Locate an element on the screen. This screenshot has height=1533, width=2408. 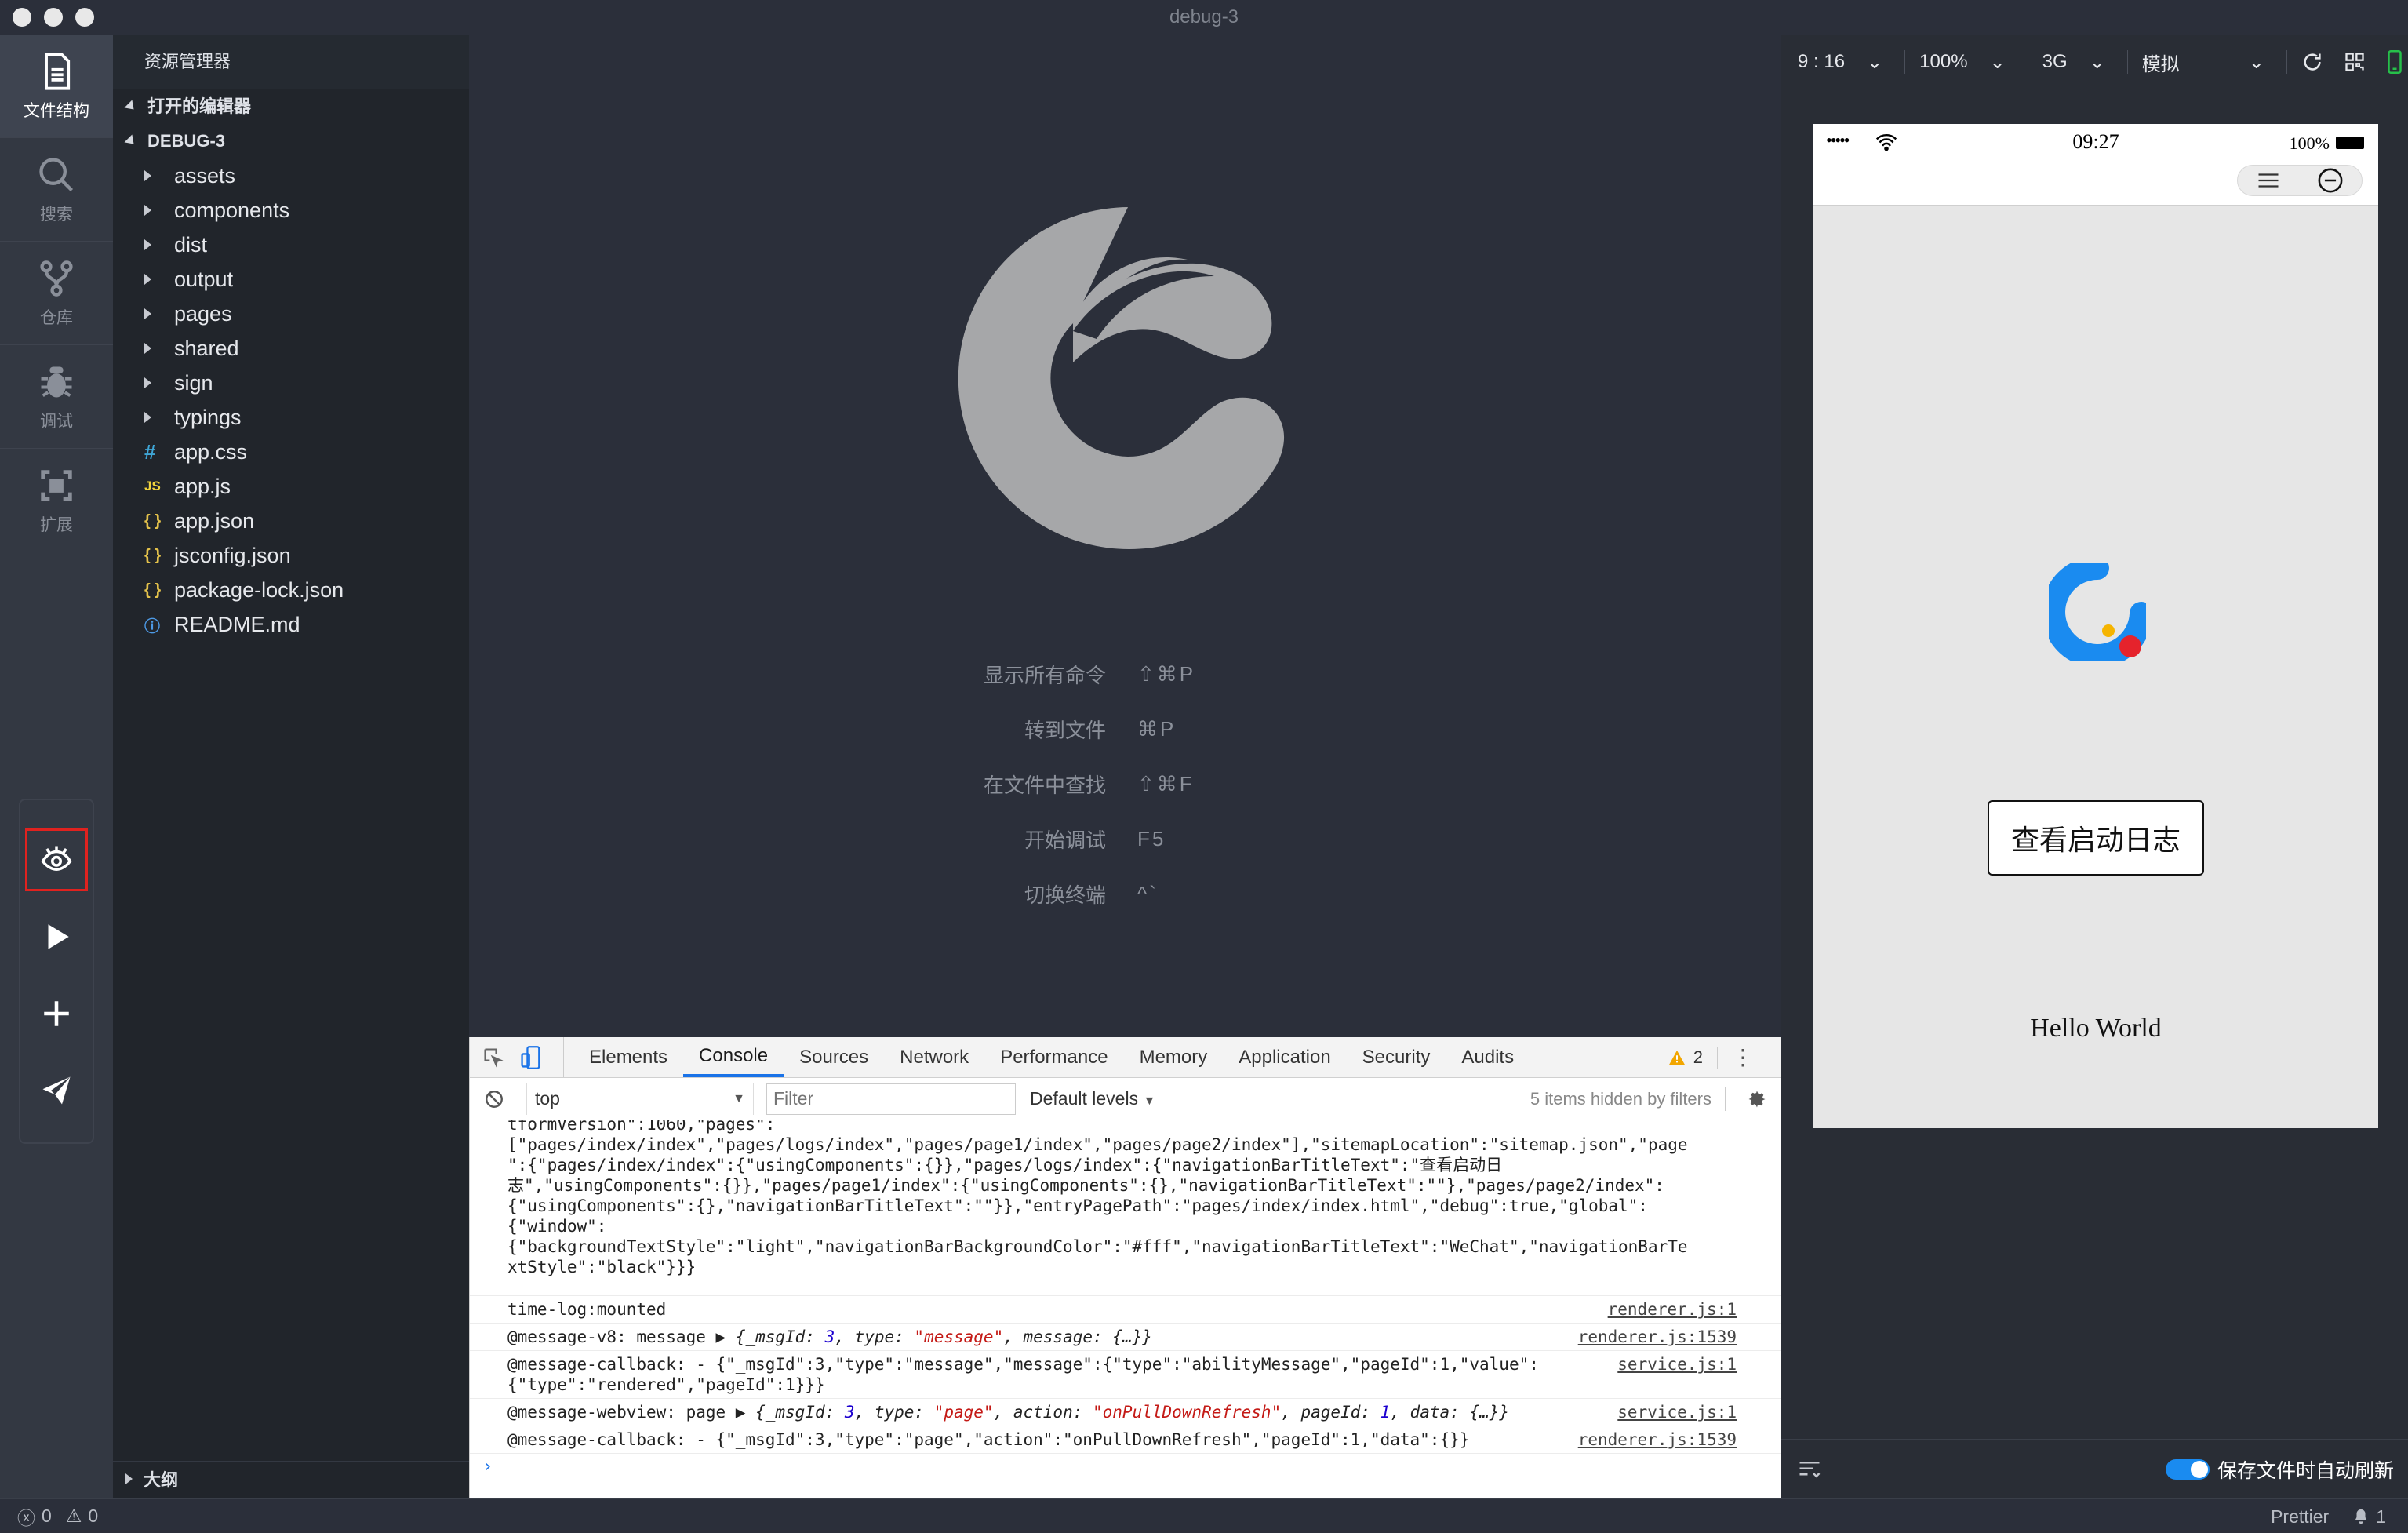
log-levels-select: Default levels ▼ is located at coordinates (1092, 1098).